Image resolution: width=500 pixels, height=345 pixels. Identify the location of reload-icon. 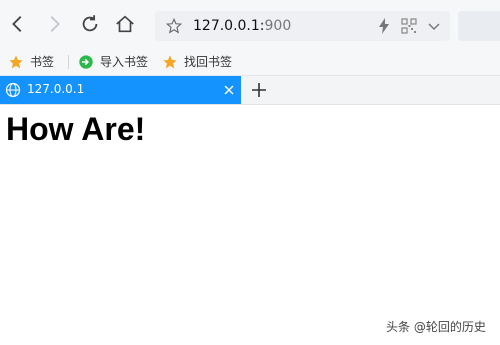
(90, 23).